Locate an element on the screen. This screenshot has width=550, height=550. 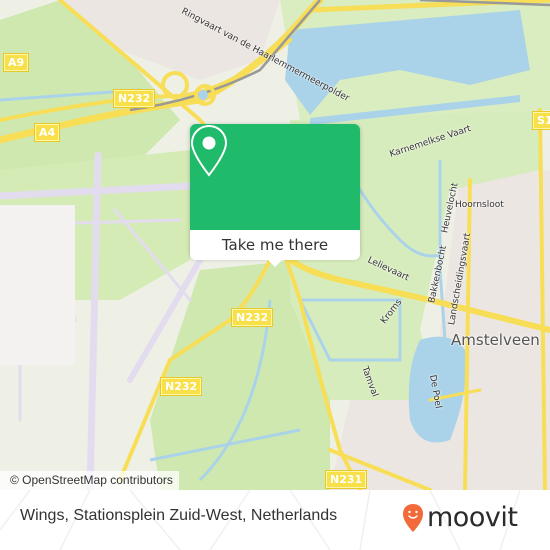
road-shield-a9: A9 is located at coordinates (16, 62).